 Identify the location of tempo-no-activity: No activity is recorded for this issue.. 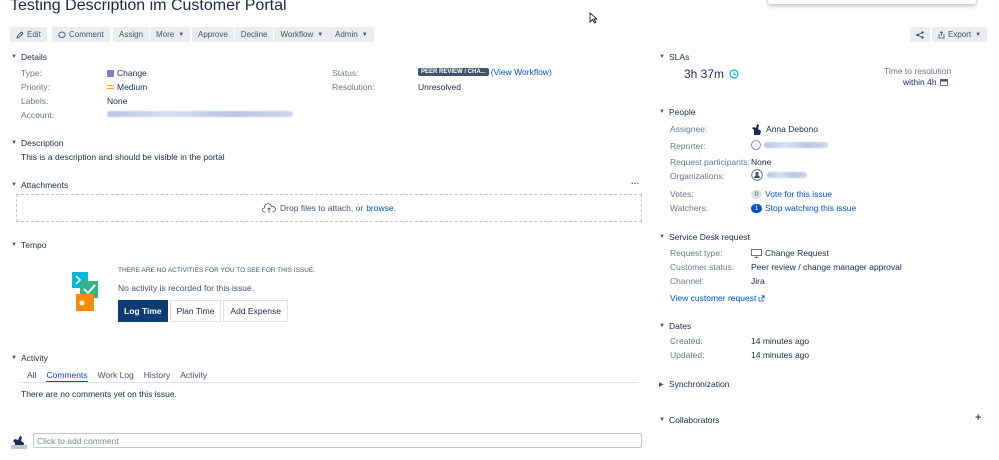
(186, 288).